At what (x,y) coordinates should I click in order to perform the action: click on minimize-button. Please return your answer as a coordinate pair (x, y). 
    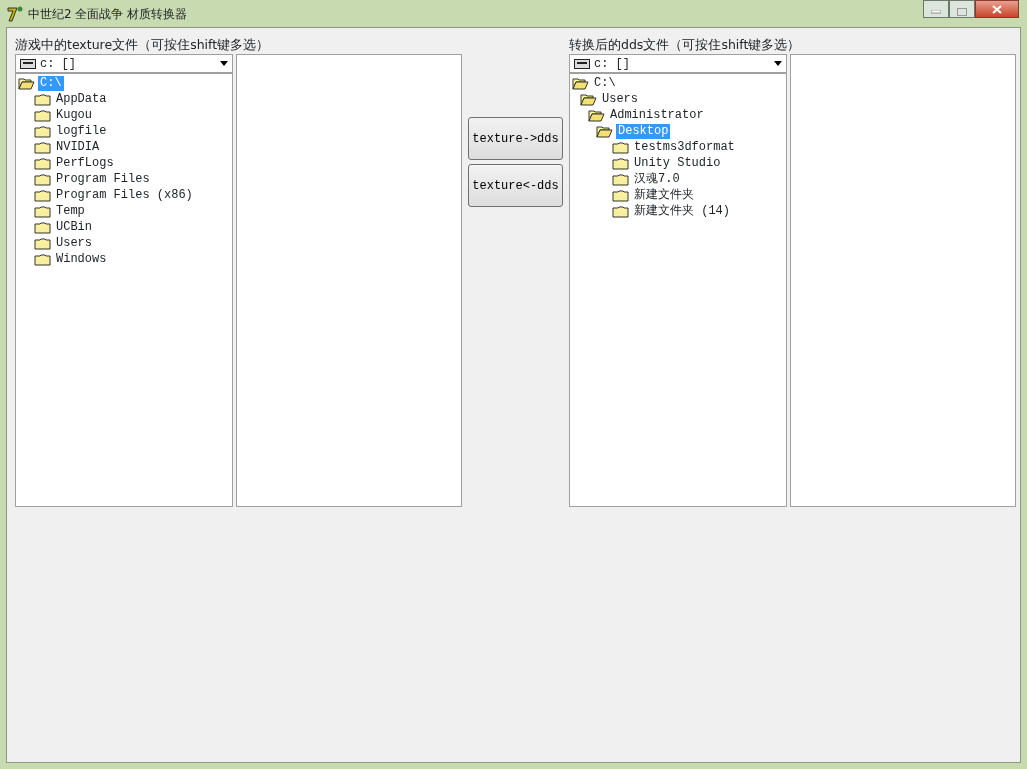
    Looking at the image, I should click on (936, 9).